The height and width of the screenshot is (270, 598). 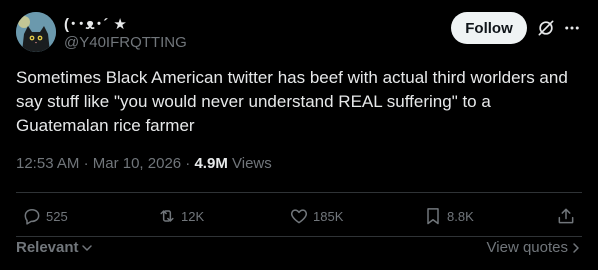 I want to click on follow-button: Follow, so click(x=489, y=28).